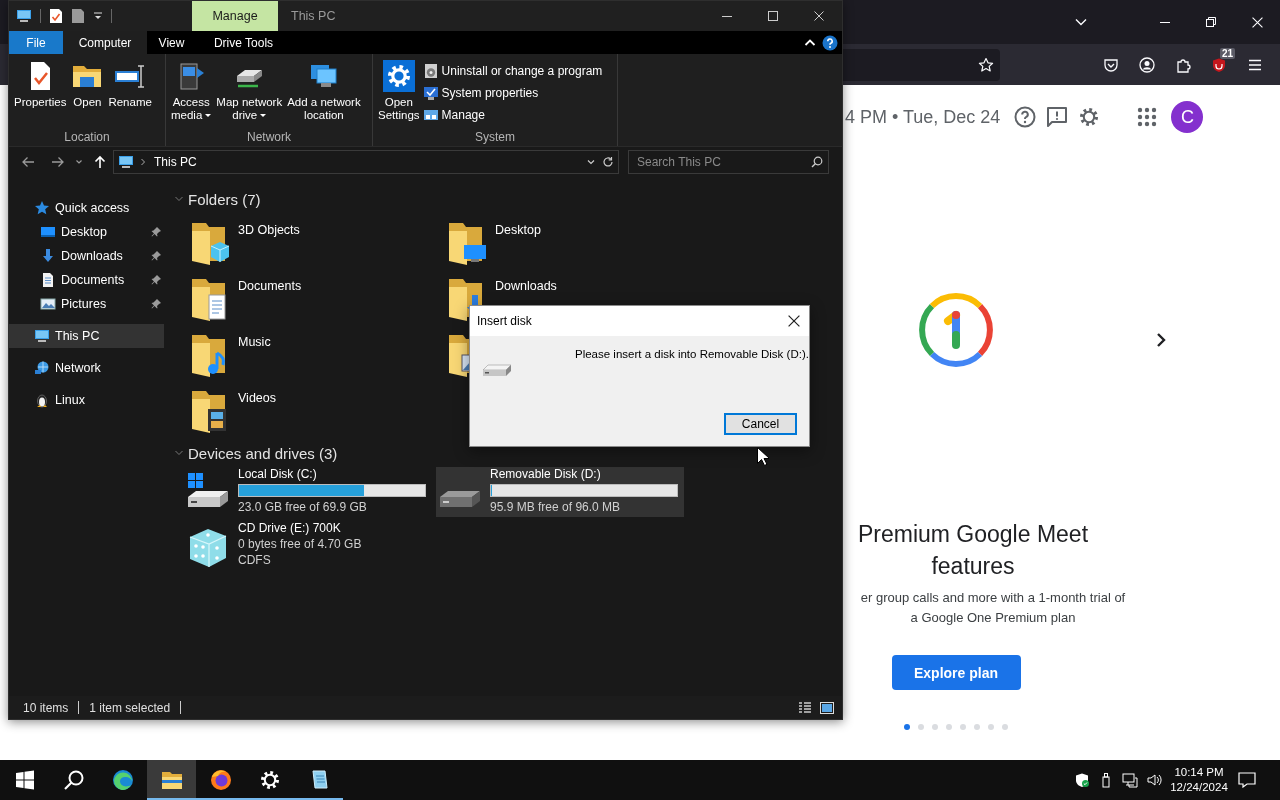 Image resolution: width=1280 pixels, height=800 pixels. What do you see at coordinates (574, 247) in the screenshot?
I see `folder-item: Desktop` at bounding box center [574, 247].